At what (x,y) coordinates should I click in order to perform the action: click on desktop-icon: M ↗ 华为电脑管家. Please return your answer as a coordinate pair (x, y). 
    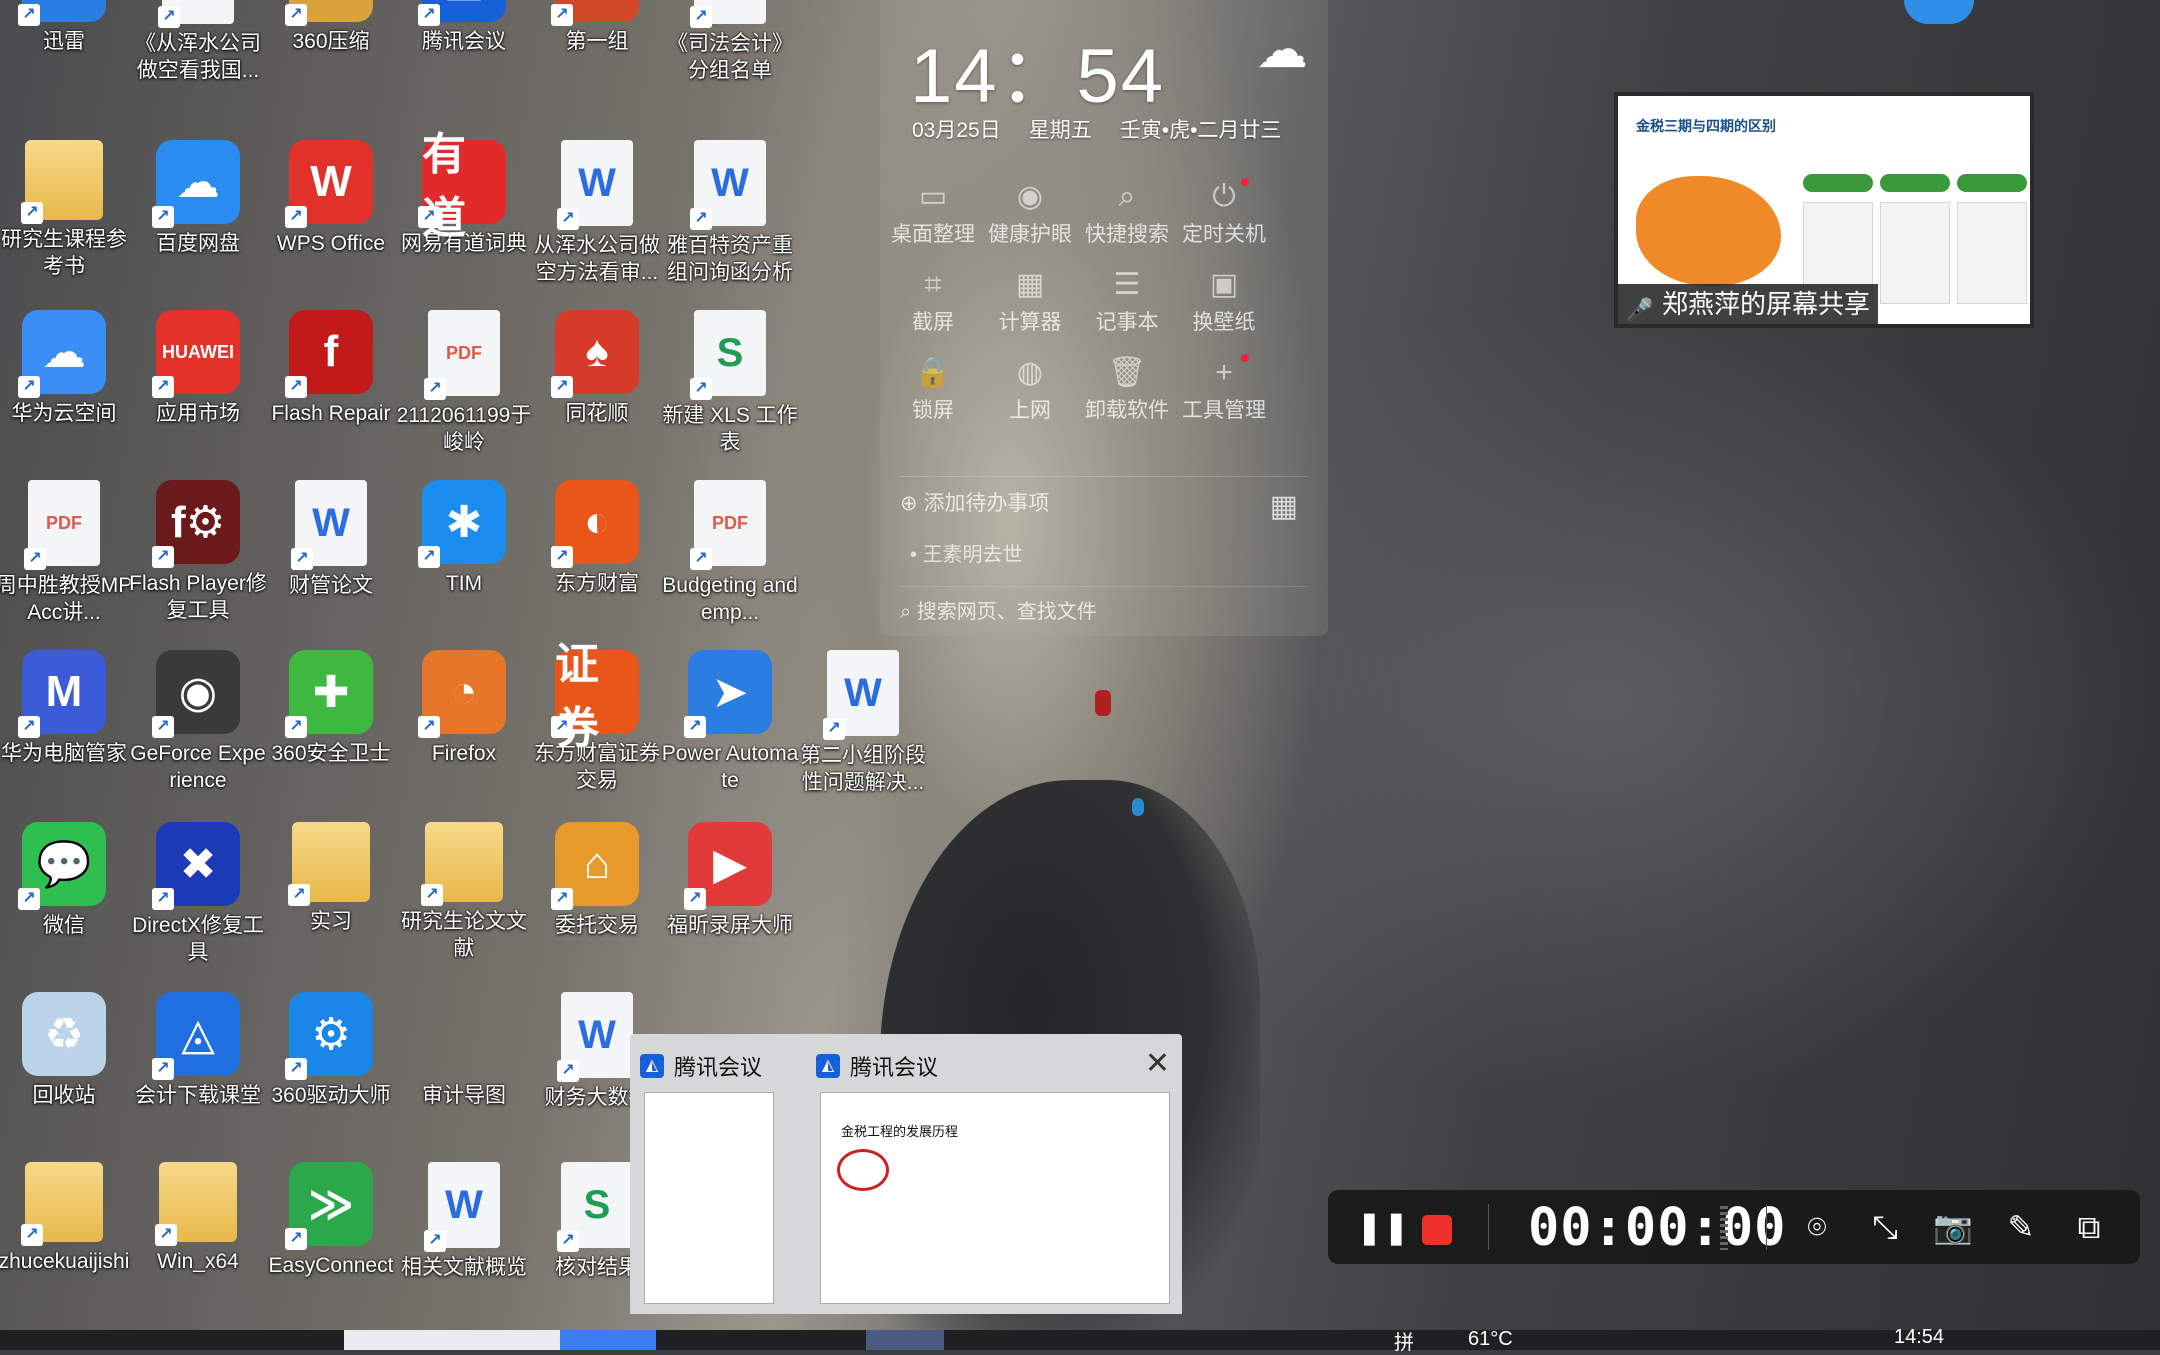
    Looking at the image, I should click on (64, 732).